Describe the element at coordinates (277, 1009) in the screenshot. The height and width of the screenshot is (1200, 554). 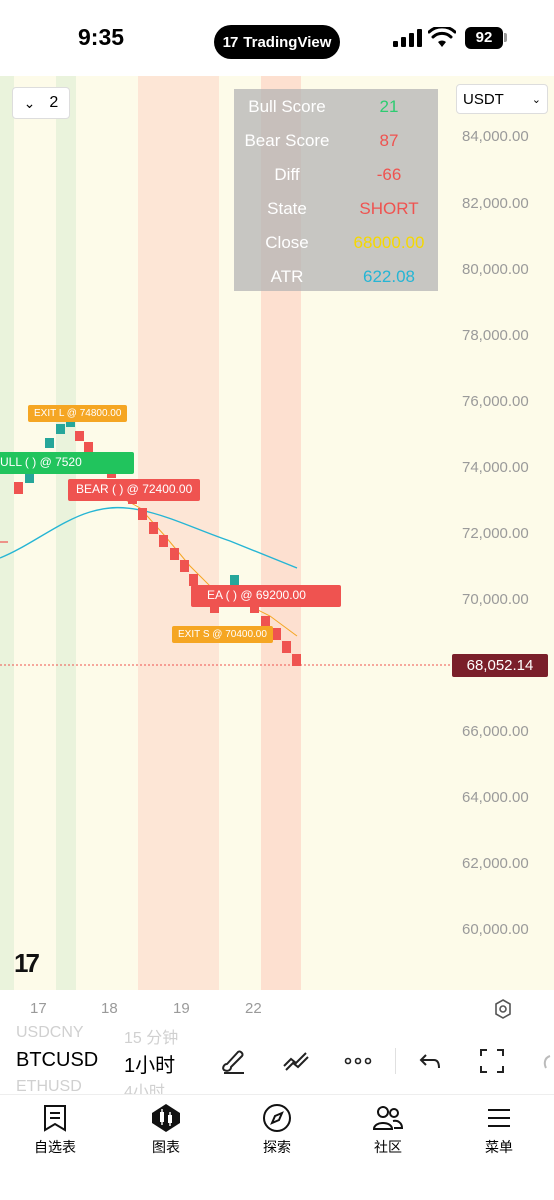
I see `time-axis: 17 18 19 22` at that location.